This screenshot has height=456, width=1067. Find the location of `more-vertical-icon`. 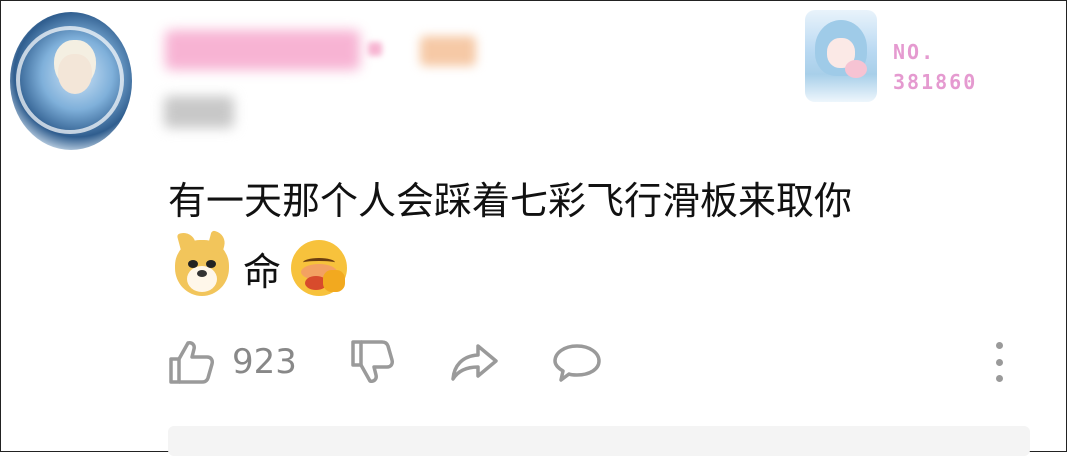

more-vertical-icon is located at coordinates (999, 362).